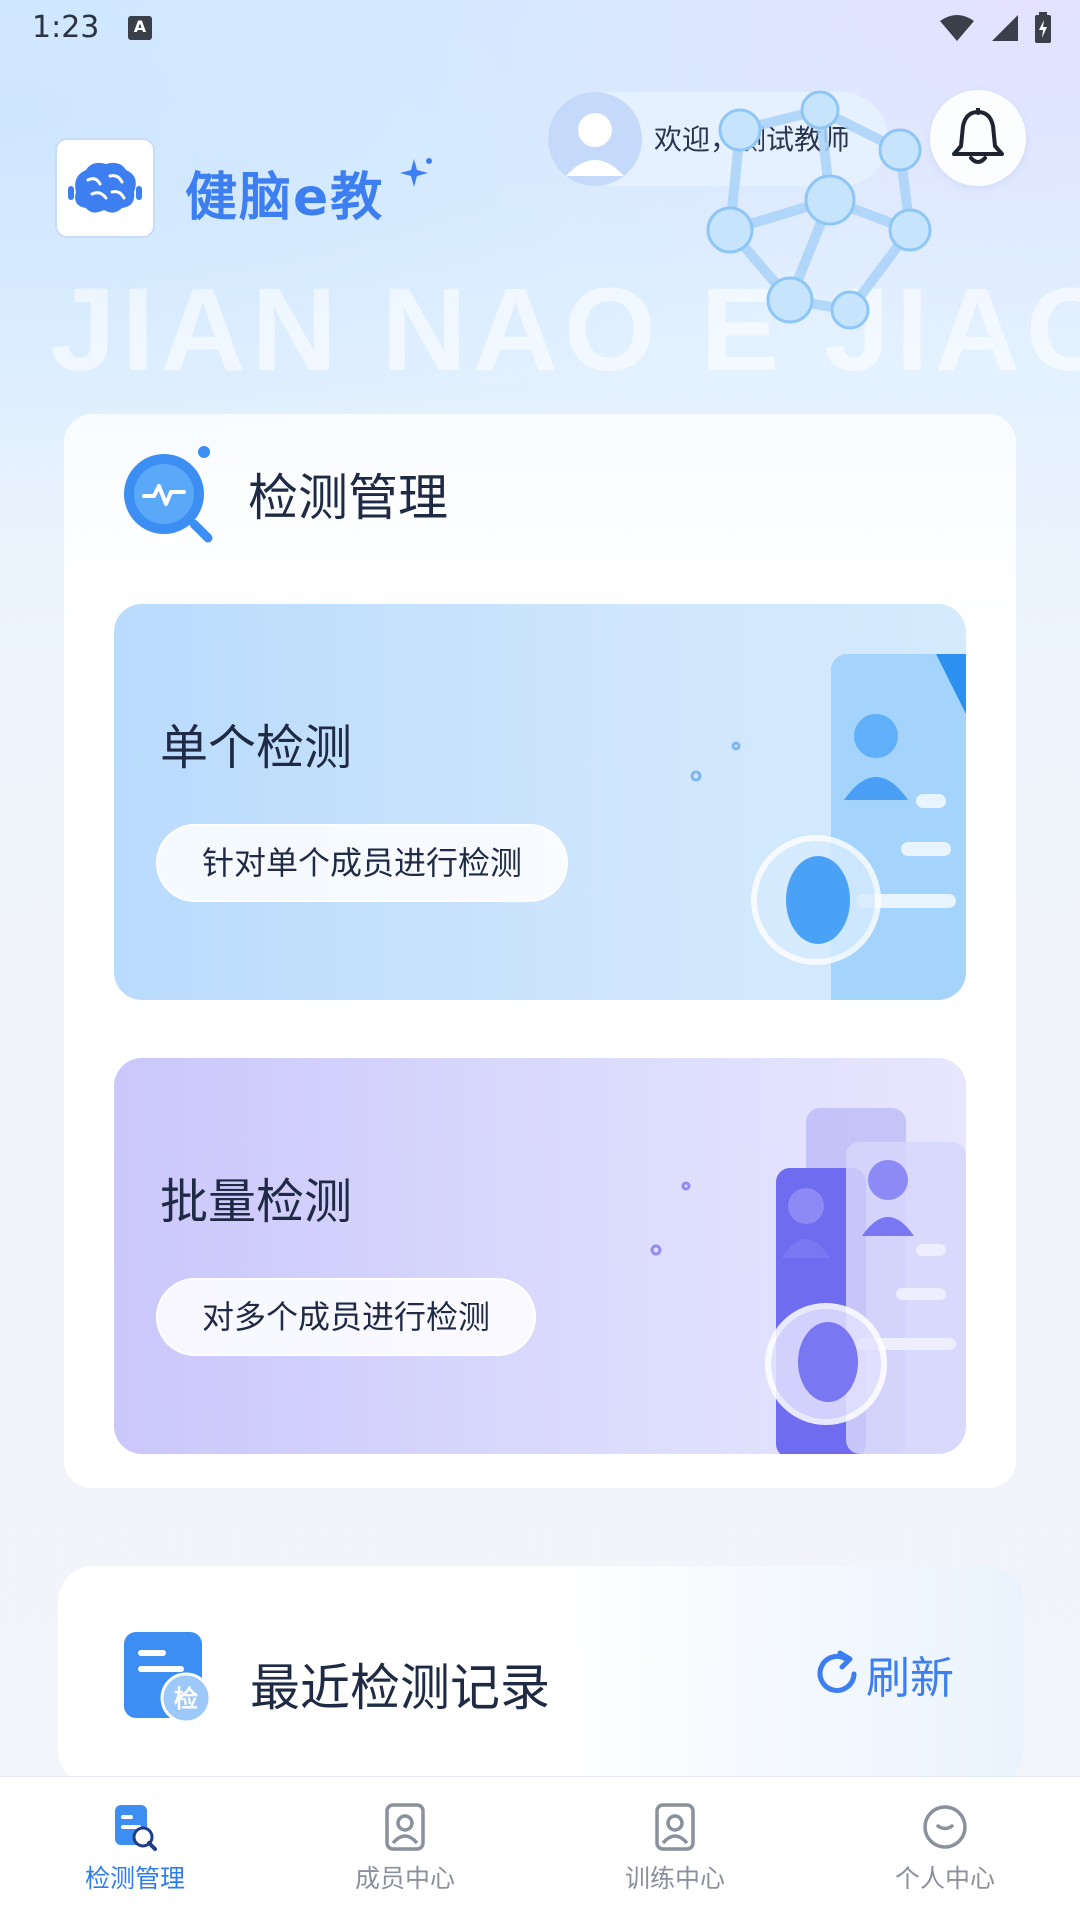  Describe the element at coordinates (674, 1878) in the screenshot. I see `nav-label-training: 训练中心` at that location.